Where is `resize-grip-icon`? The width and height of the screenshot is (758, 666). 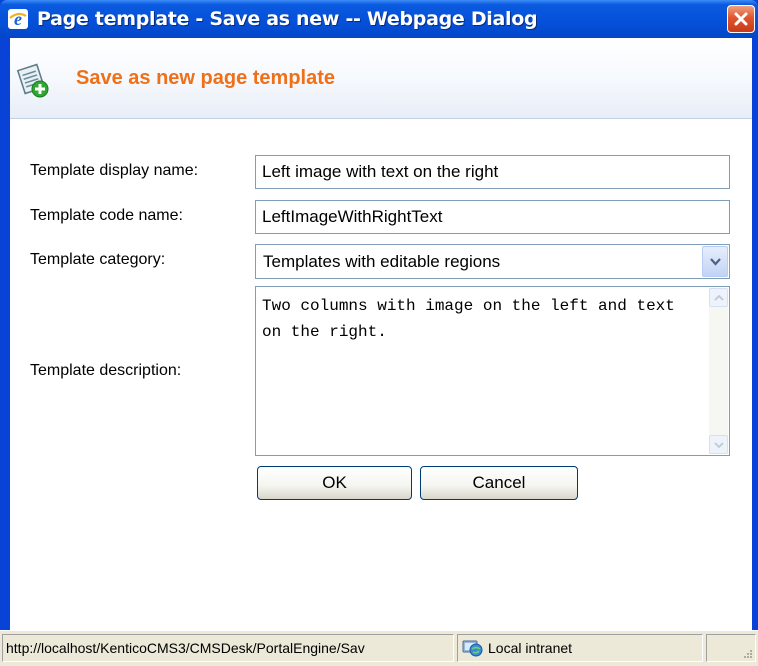 resize-grip-icon is located at coordinates (747, 653).